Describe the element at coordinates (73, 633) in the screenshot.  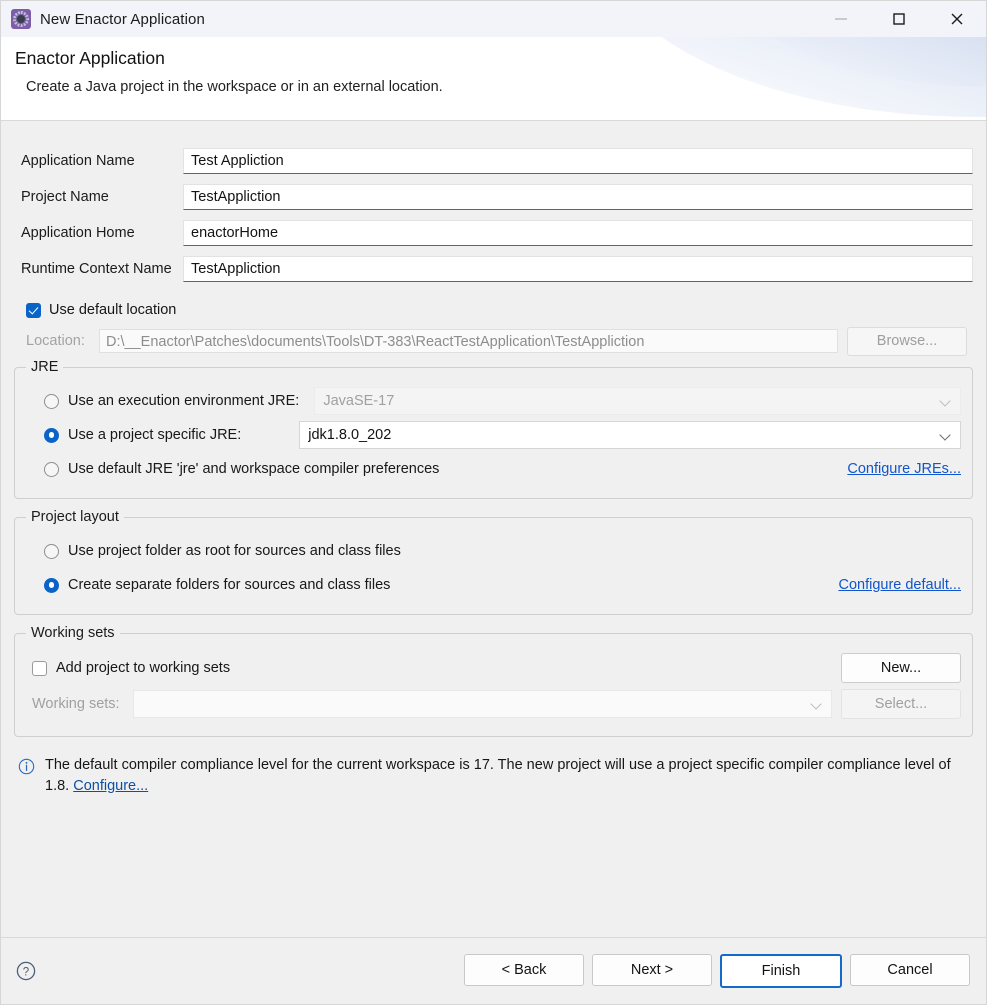
I see `working-sets-group-legend: Working sets` at that location.